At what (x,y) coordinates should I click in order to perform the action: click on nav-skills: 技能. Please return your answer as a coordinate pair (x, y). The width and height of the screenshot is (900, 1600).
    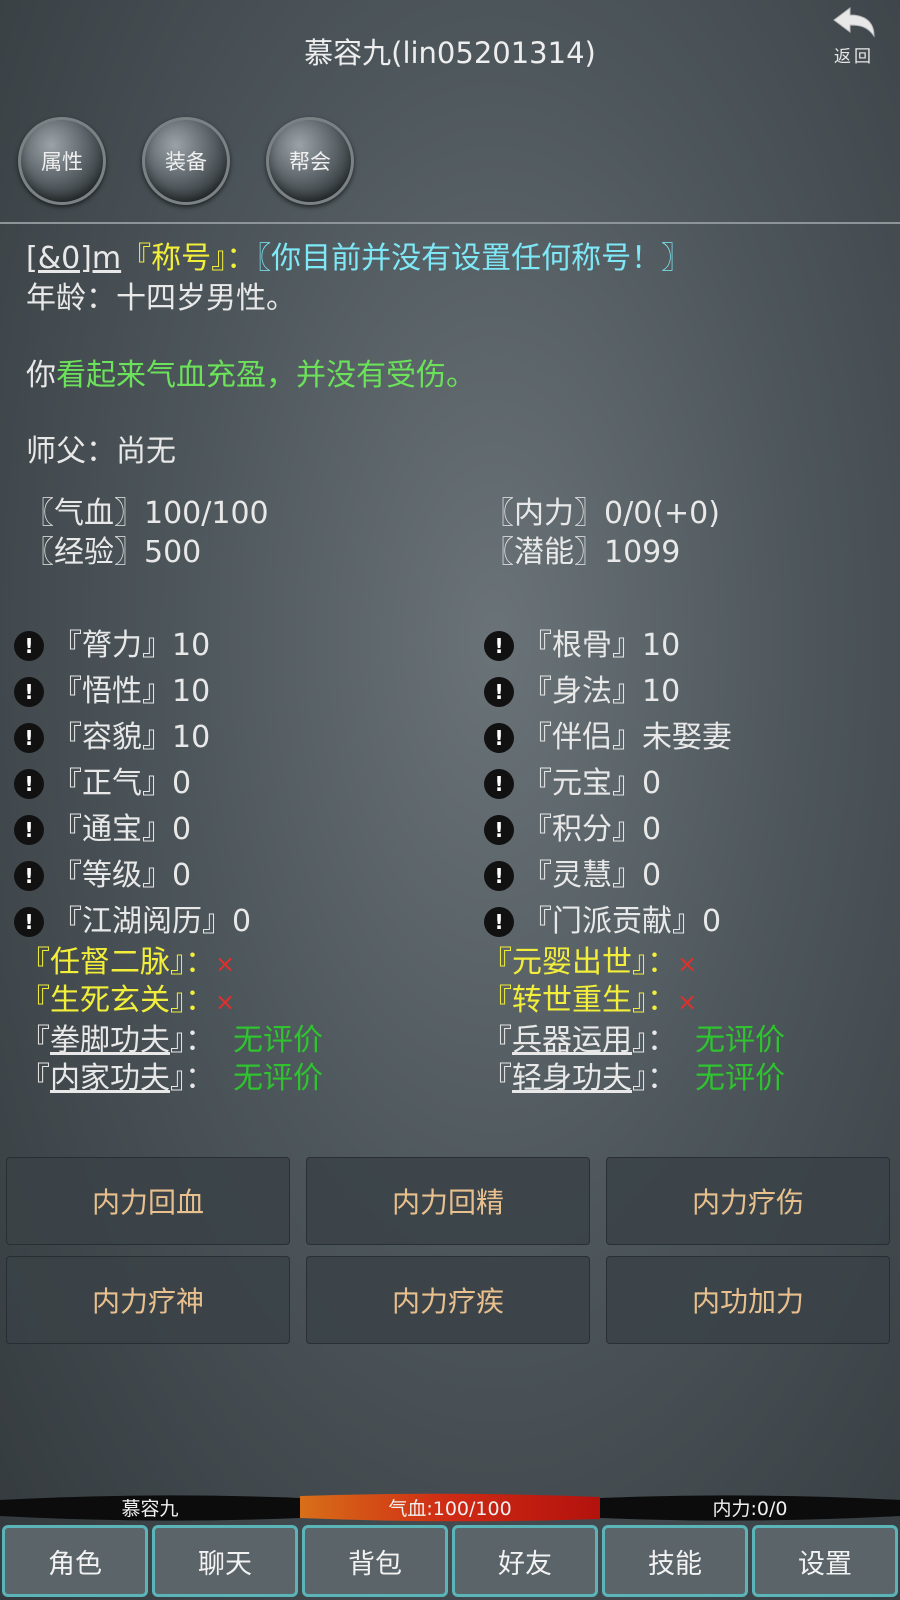
    Looking at the image, I should click on (675, 1561).